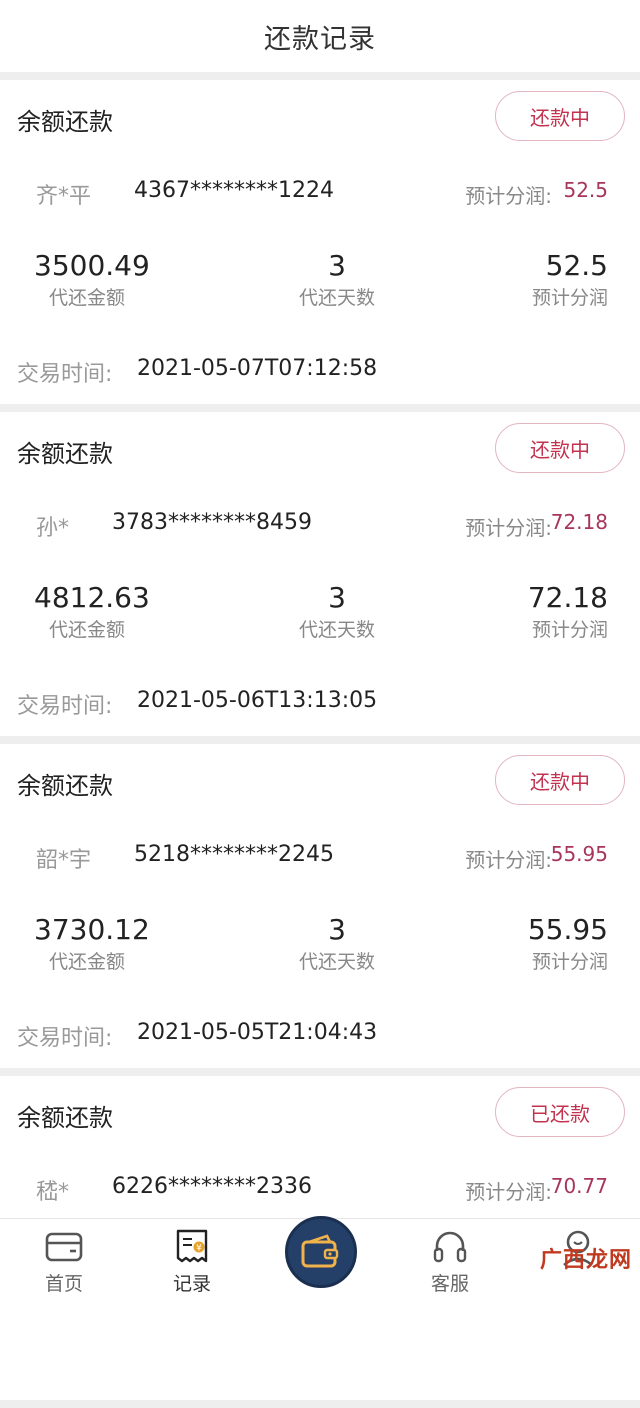  I want to click on share-value: 72.18, so click(579, 522).